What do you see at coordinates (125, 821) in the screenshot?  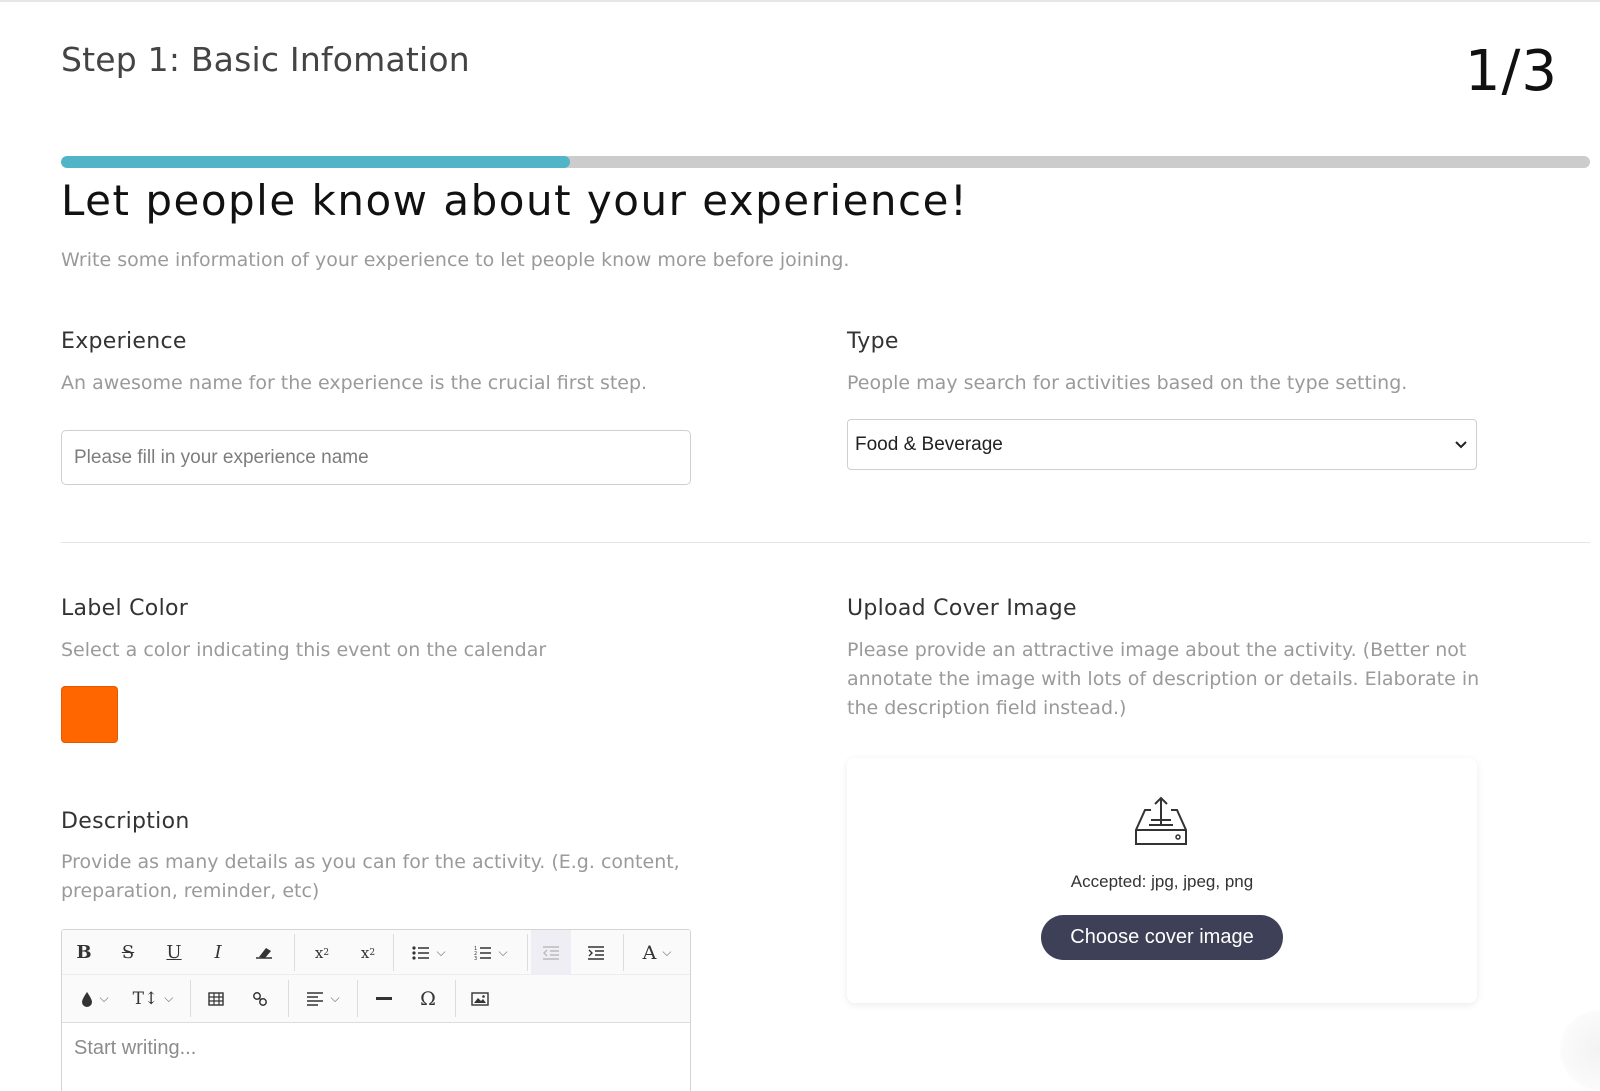 I see `description-label: Description` at bounding box center [125, 821].